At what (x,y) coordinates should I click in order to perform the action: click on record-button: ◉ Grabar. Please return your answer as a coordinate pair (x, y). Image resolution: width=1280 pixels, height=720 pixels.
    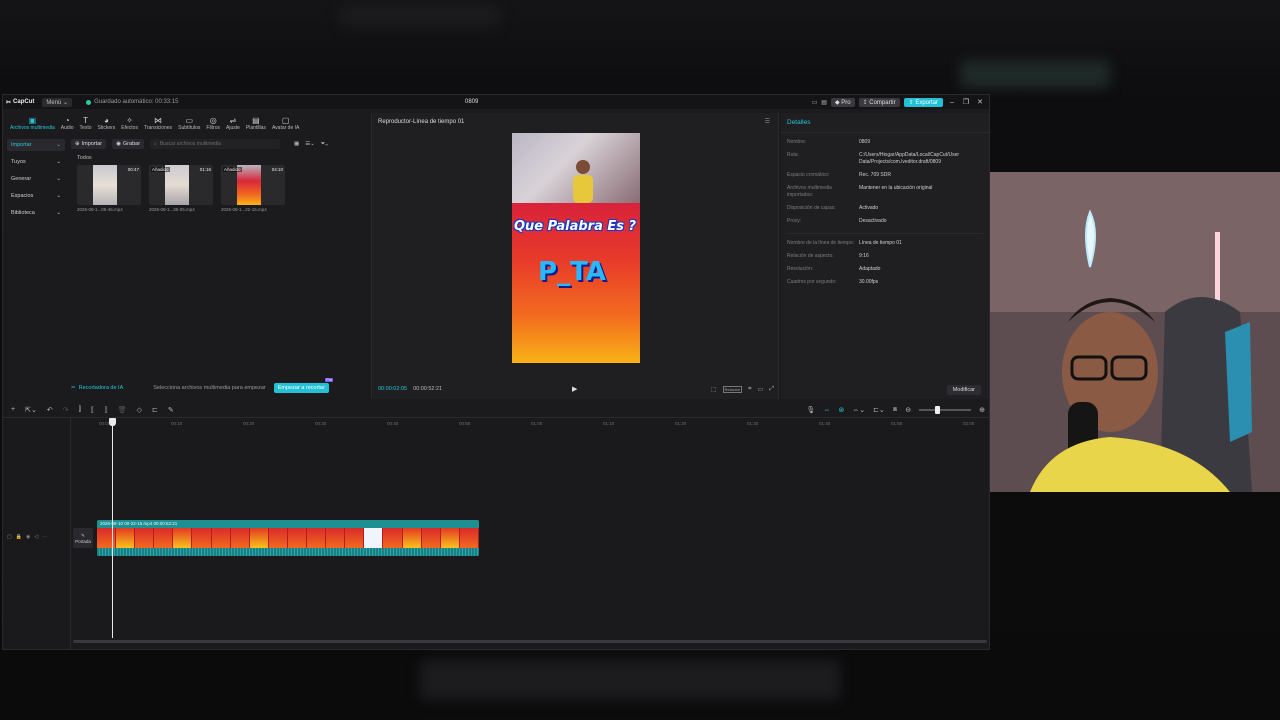
    Looking at the image, I should click on (128, 144).